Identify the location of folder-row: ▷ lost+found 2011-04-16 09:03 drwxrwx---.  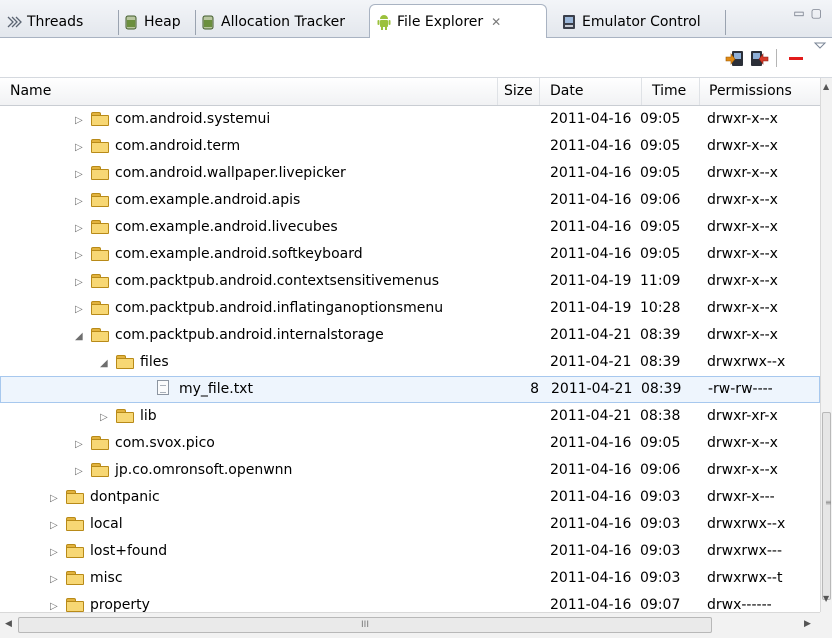
(410, 551).